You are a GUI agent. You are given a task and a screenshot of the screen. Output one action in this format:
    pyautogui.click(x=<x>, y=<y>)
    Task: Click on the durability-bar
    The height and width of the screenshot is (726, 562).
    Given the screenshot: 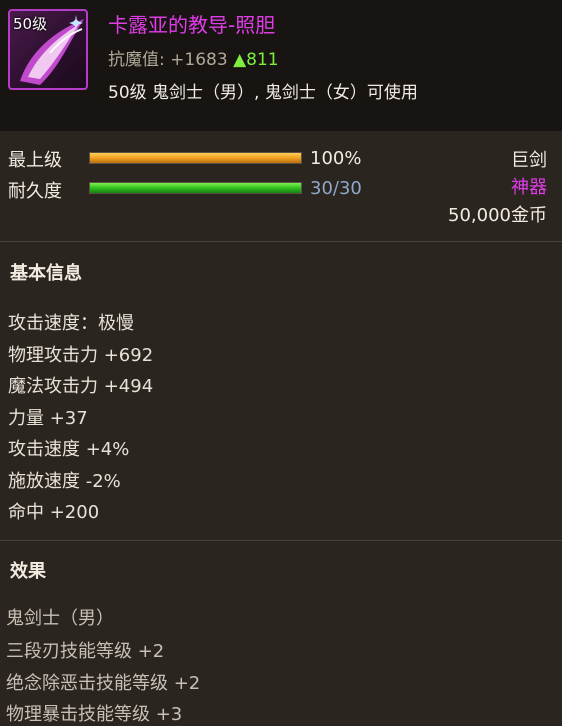 What is the action you would take?
    pyautogui.click(x=195, y=188)
    